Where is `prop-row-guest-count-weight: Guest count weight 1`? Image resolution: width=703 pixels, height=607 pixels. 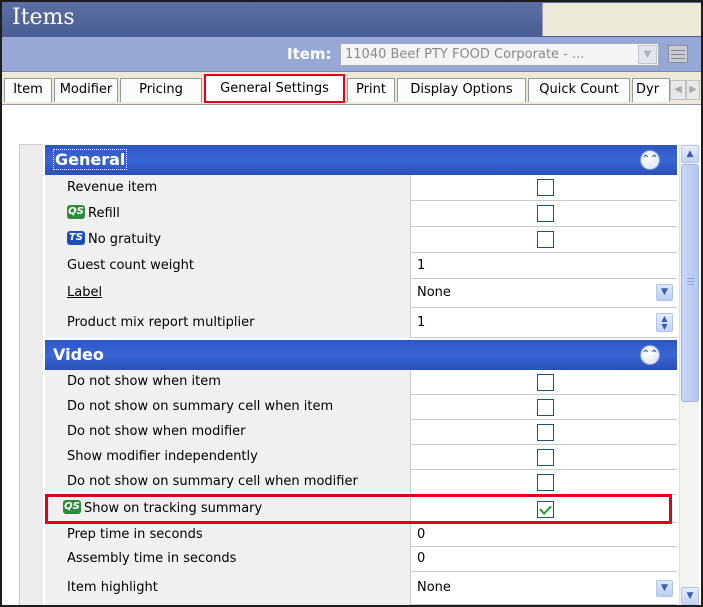
prop-row-guest-count-weight: Guest count weight 1 is located at coordinates (361, 266).